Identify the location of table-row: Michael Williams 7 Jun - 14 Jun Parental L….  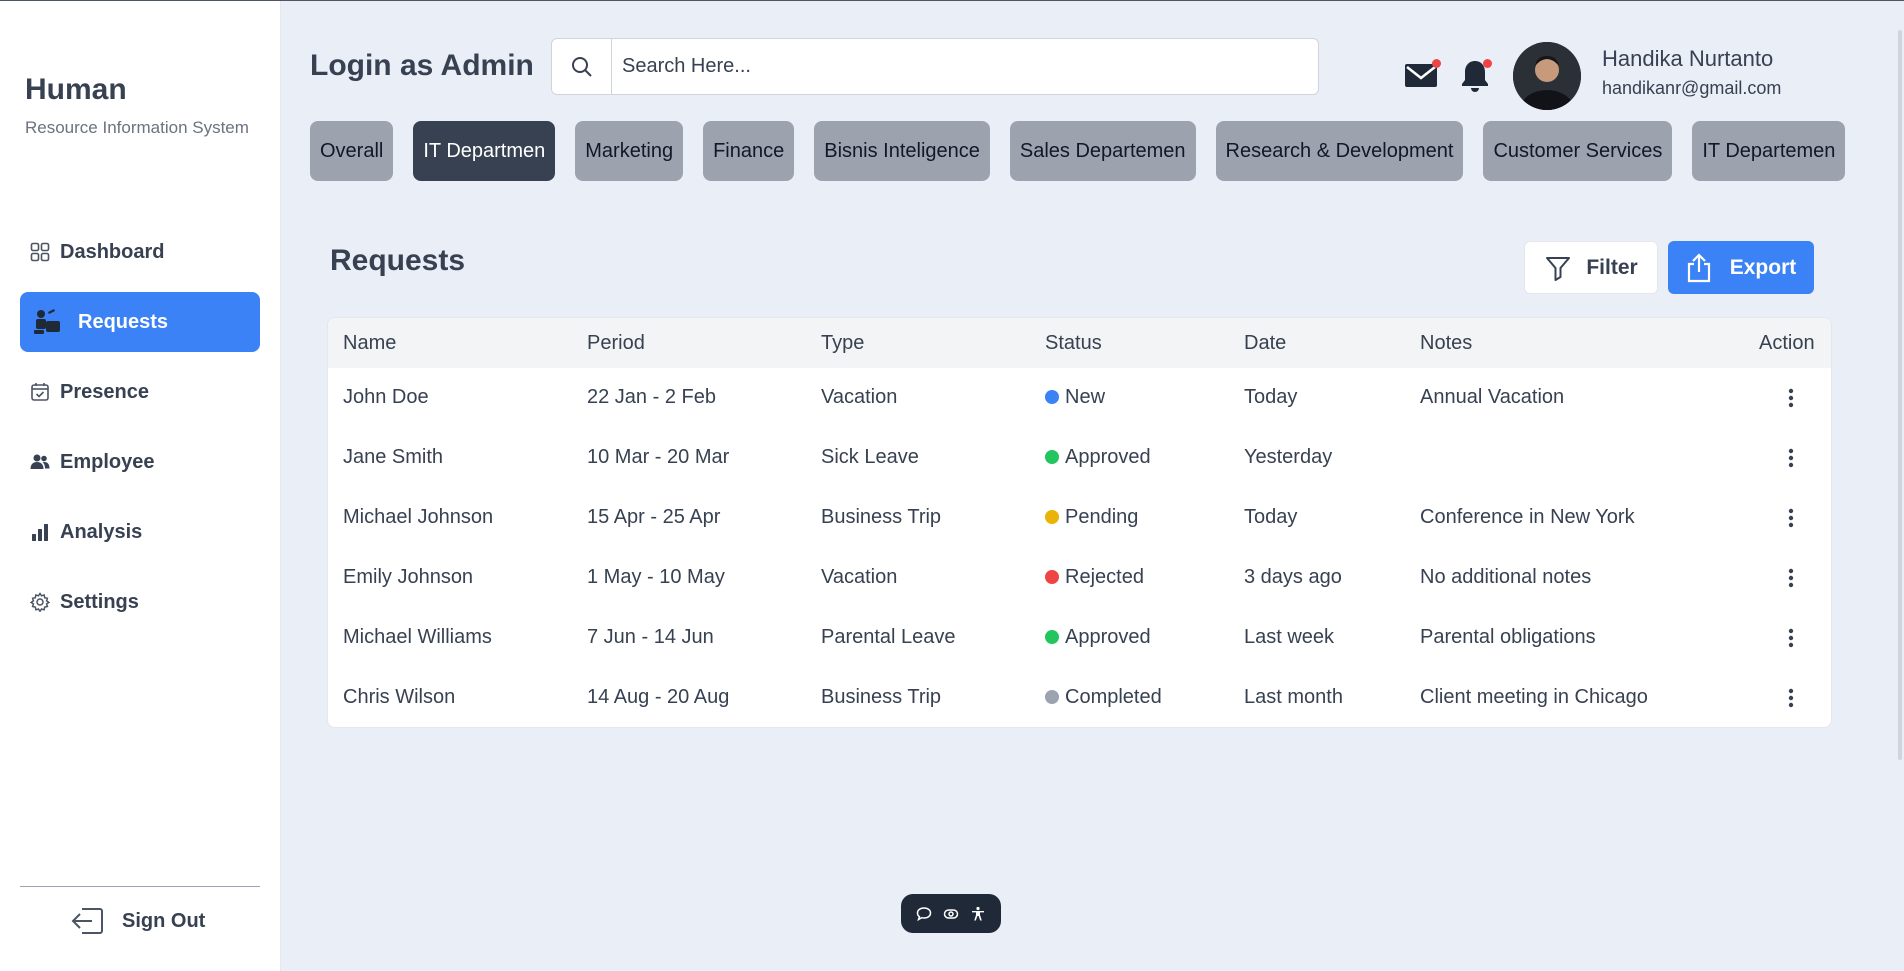
(1079, 638).